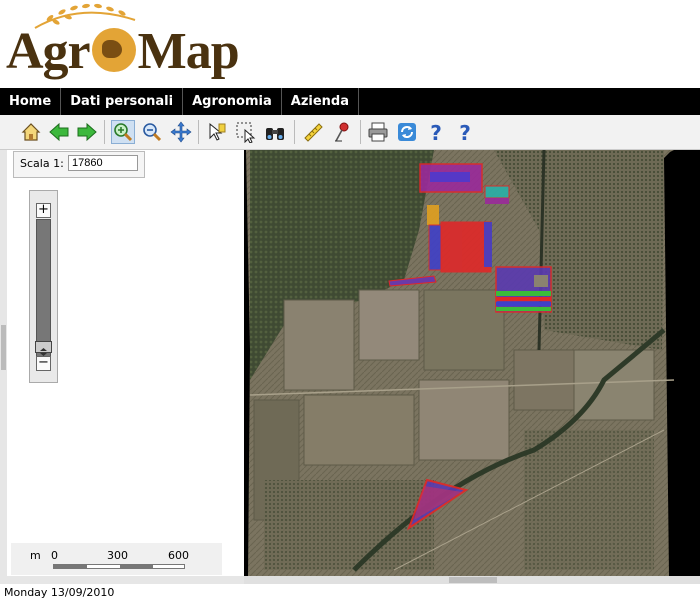 This screenshot has width=700, height=600. What do you see at coordinates (59, 132) in the screenshot?
I see `arrow-left-icon` at bounding box center [59, 132].